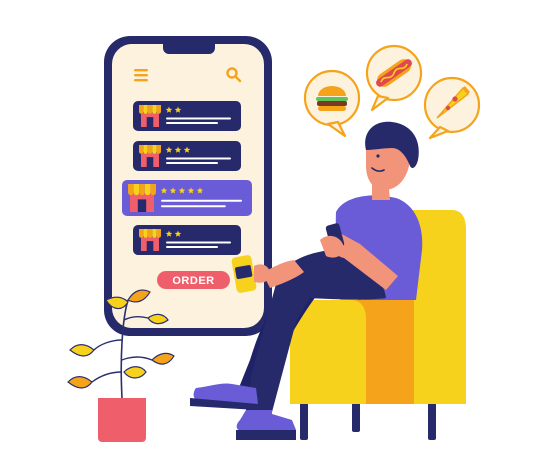 Image resolution: width=552 pixels, height=452 pixels. Describe the element at coordinates (224, 396) in the screenshot. I see `sneaker-back` at that location.